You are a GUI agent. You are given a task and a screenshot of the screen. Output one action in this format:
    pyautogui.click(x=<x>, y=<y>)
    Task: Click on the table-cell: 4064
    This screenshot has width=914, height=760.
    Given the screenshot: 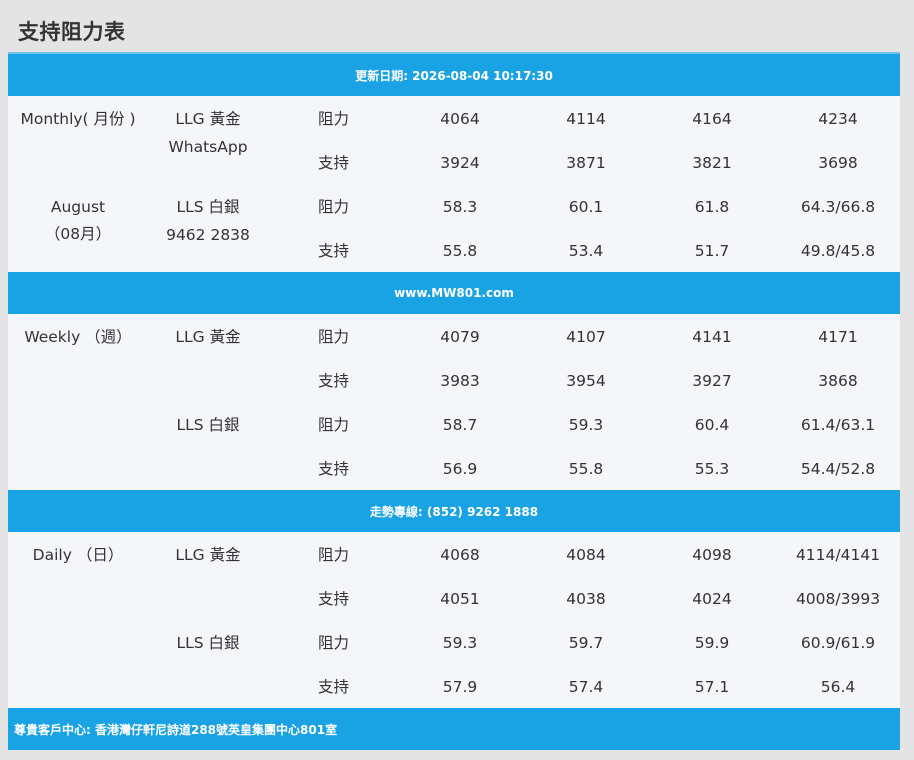 What is the action you would take?
    pyautogui.click(x=460, y=119)
    